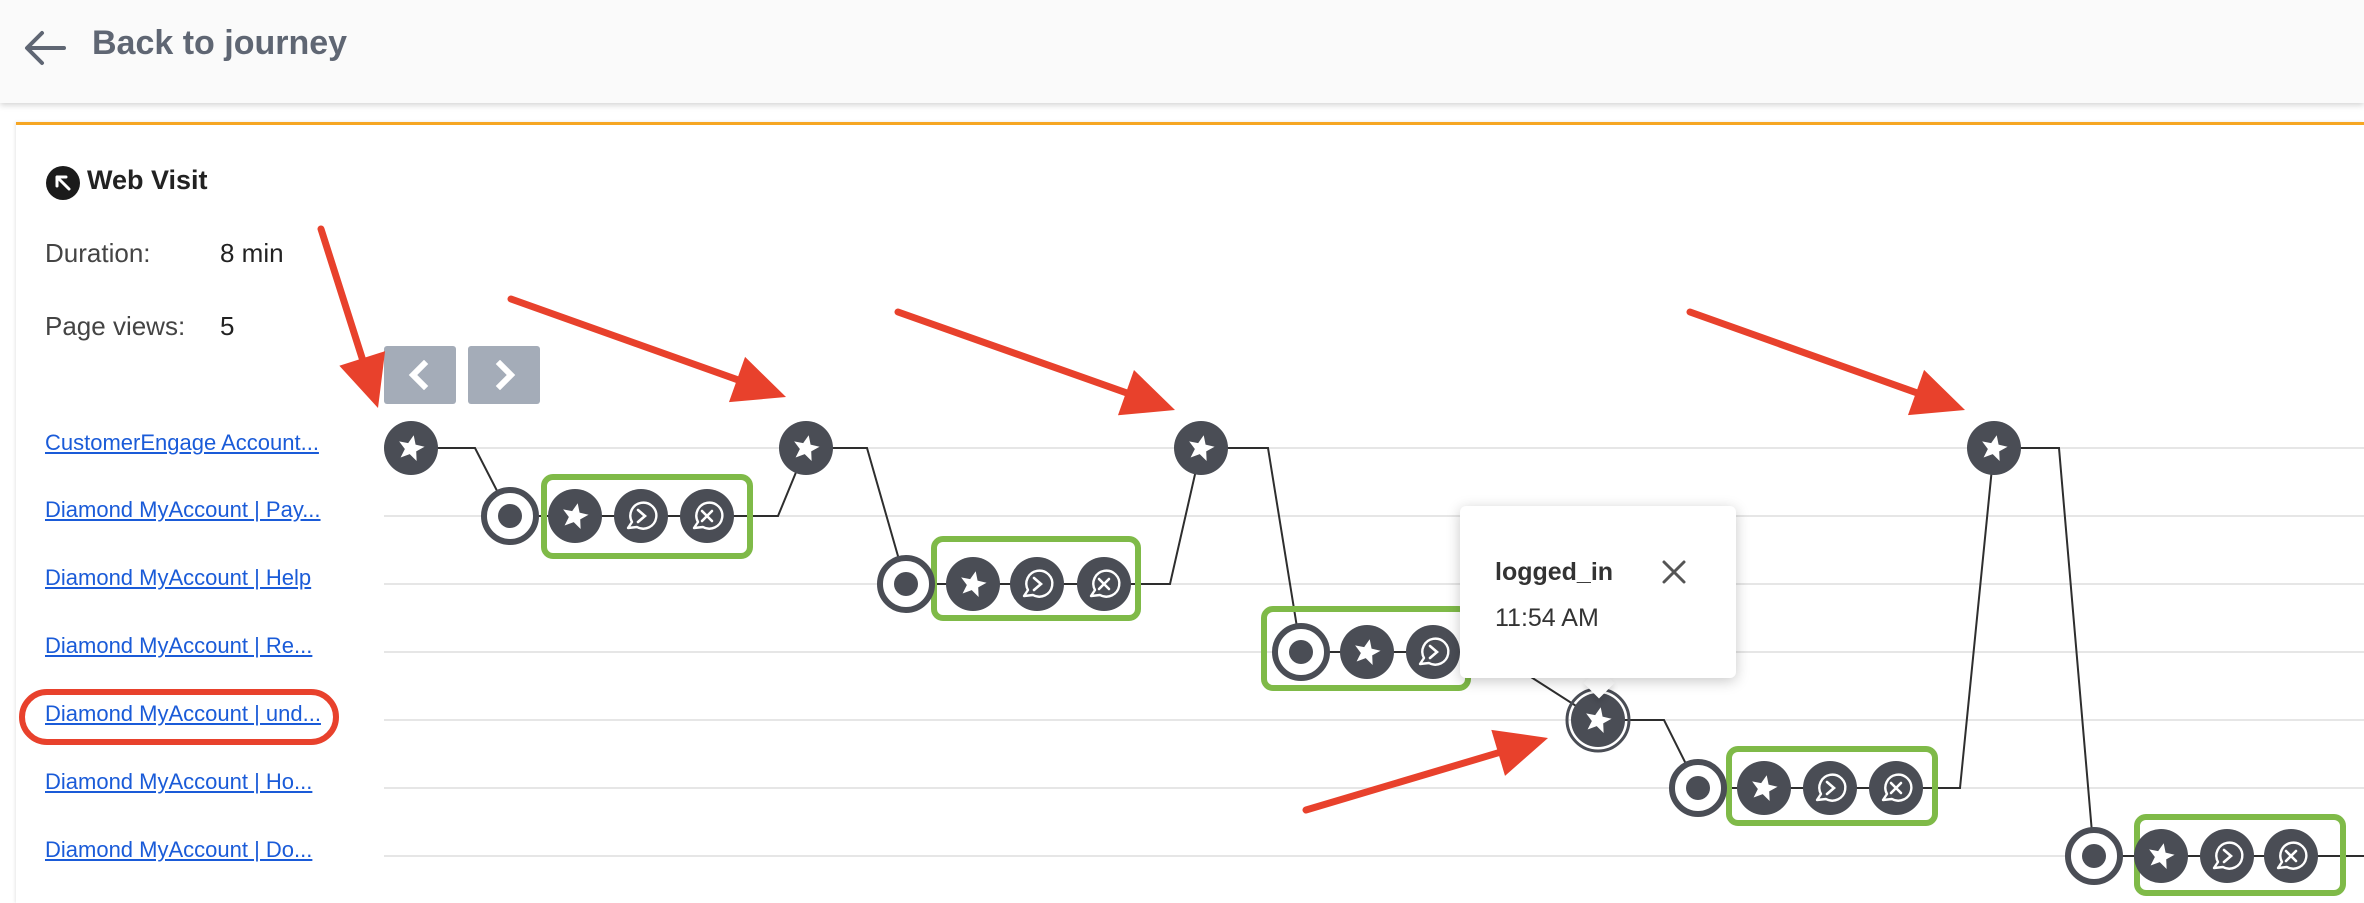 This screenshot has height=903, width=2364. Describe the element at coordinates (1598, 592) in the screenshot. I see `event-tooltip: logged_in 11:54 AM` at that location.